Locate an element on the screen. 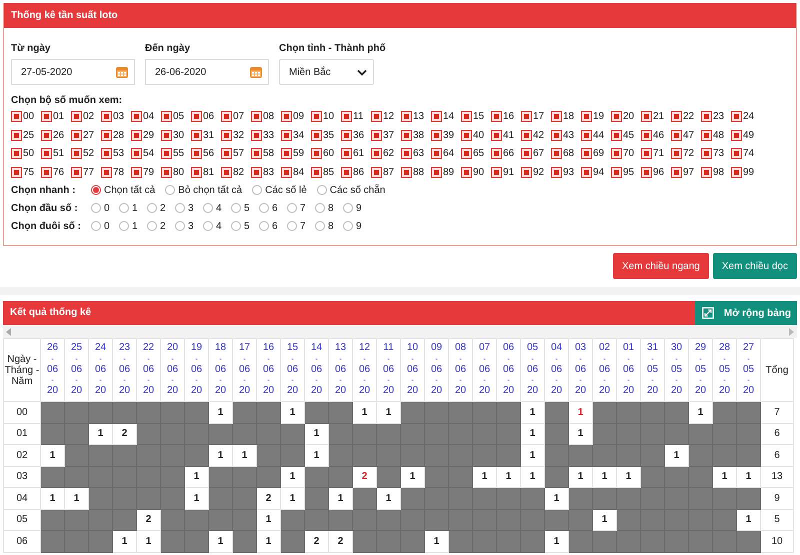 This screenshot has height=555, width=800. checkbox-label: 43 is located at coordinates (568, 135).